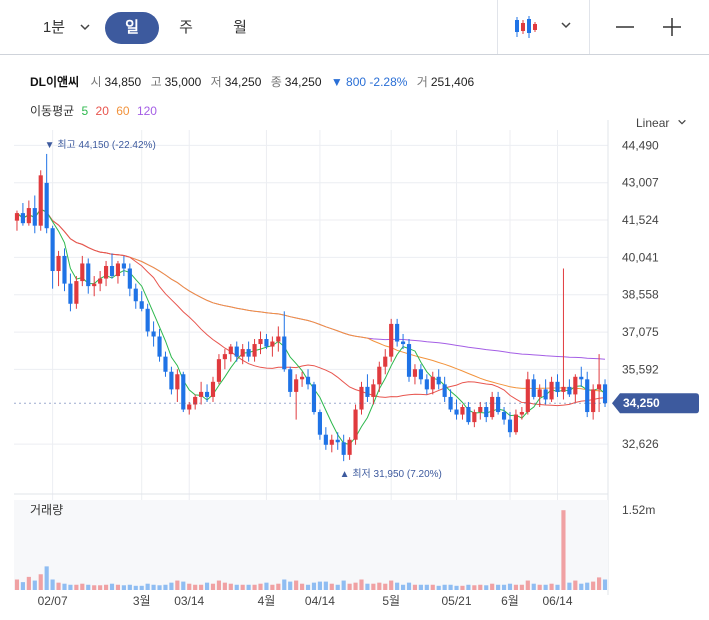  I want to click on volume-panel-bg, so click(311, 545).